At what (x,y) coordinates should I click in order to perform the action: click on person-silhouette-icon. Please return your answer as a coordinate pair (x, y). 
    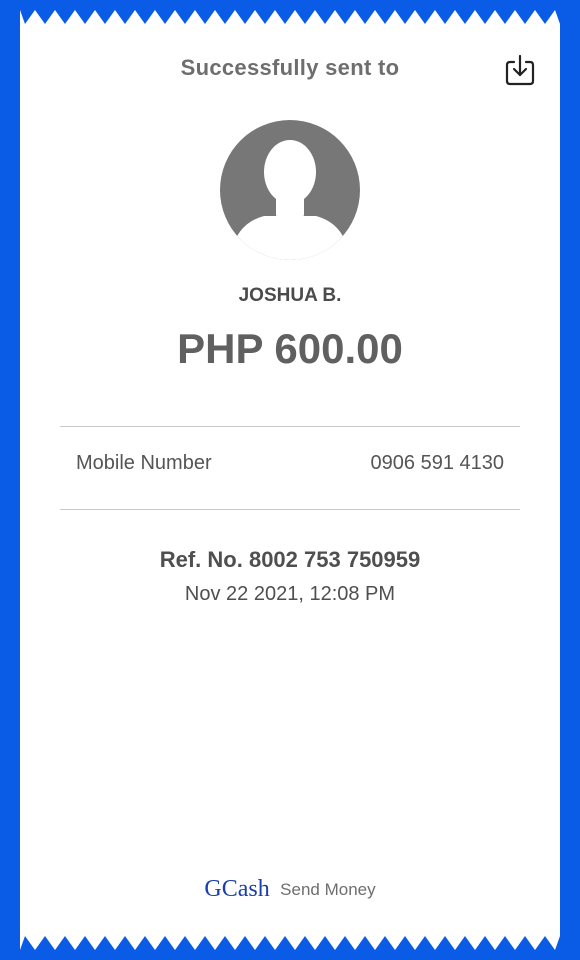
    Looking at the image, I should click on (290, 190).